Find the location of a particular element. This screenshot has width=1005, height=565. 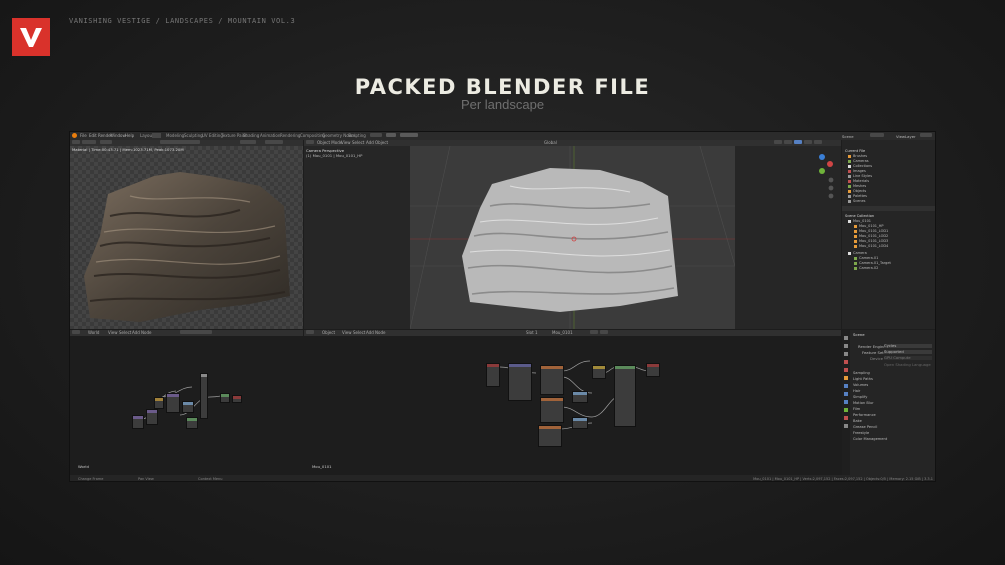

outliner-item: Camera.01 is located at coordinates (866, 258).